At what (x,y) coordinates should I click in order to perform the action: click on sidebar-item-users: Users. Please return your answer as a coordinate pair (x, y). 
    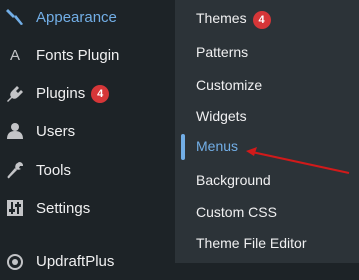
    Looking at the image, I should click on (87, 131).